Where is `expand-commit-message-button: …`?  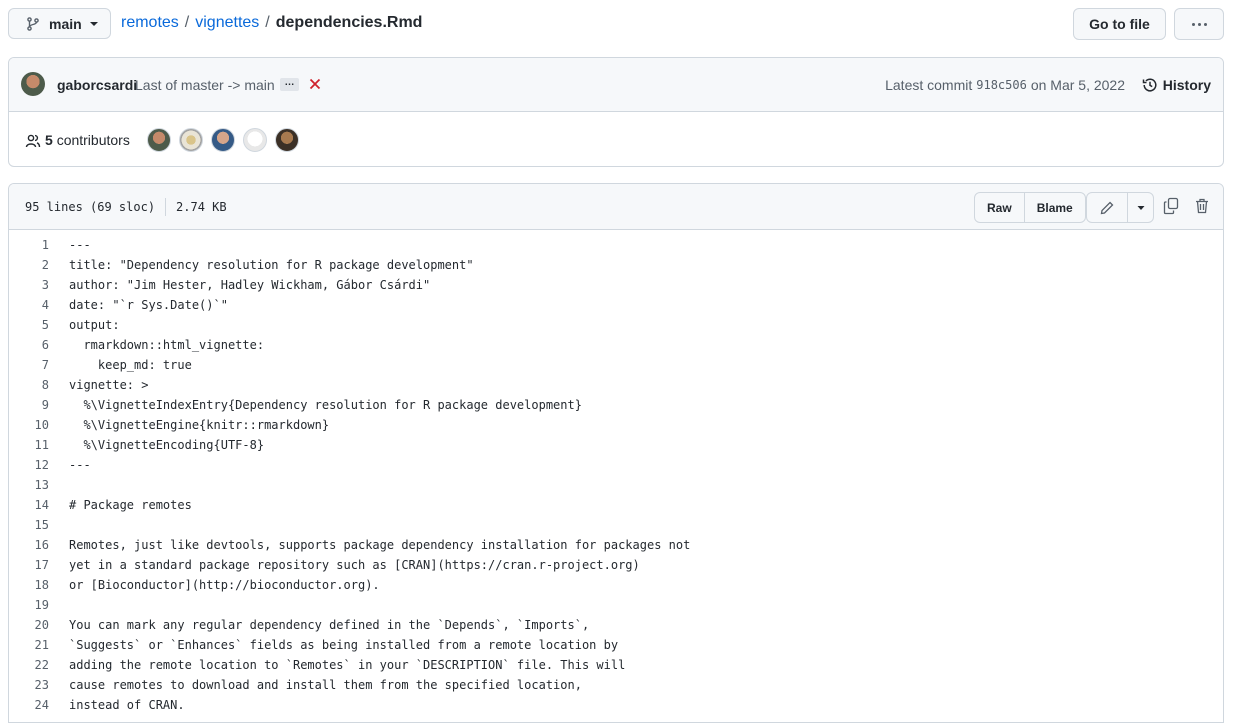 expand-commit-message-button: … is located at coordinates (289, 84).